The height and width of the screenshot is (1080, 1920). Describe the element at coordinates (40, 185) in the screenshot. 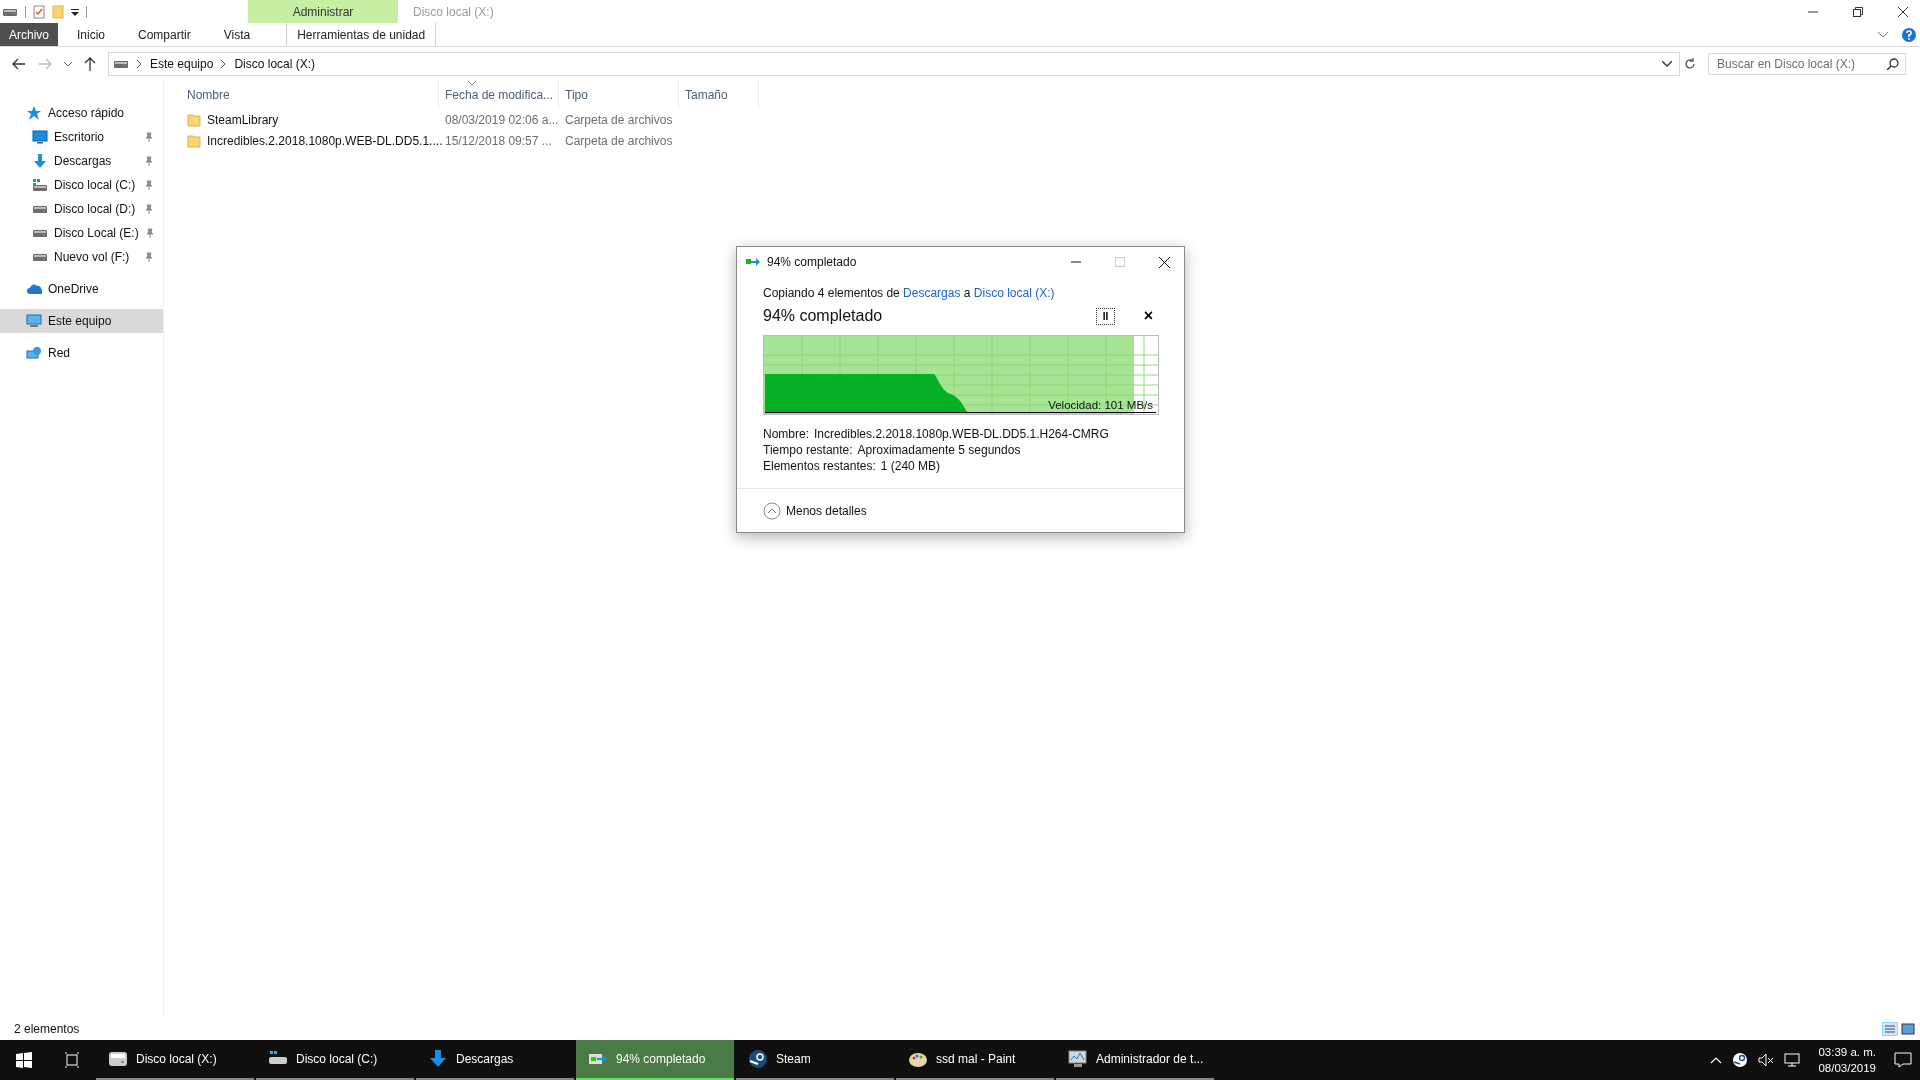

I see `windows-drive-icon` at that location.